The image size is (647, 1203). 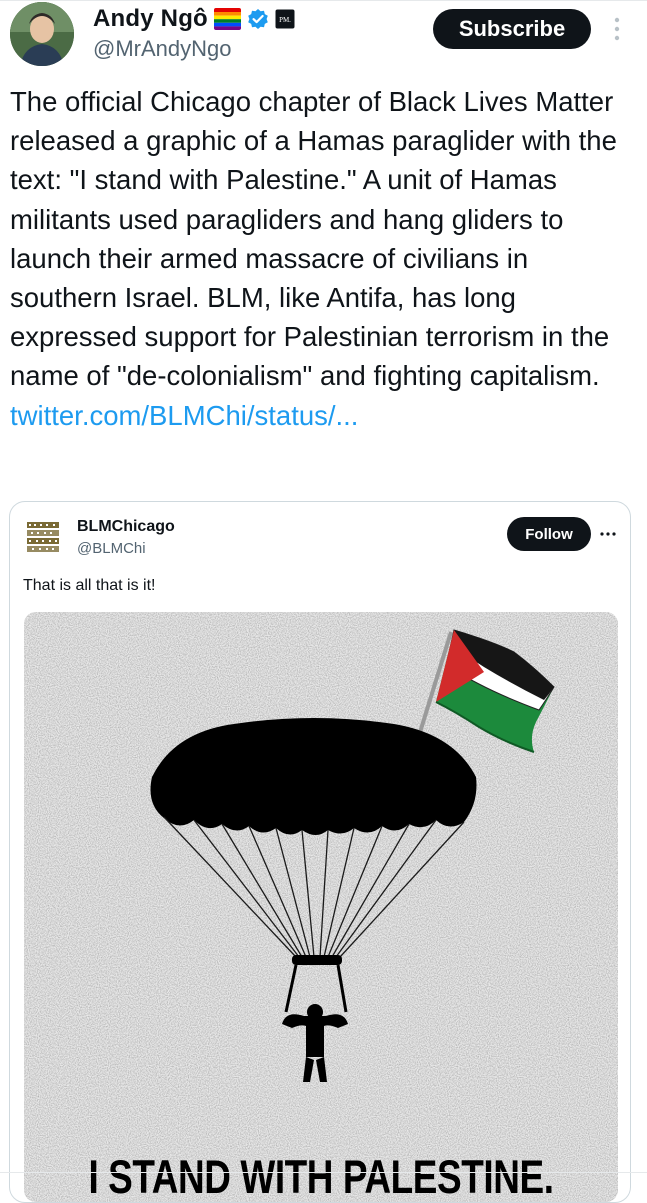 I want to click on subscribe-button: Subscribe, so click(x=512, y=29).